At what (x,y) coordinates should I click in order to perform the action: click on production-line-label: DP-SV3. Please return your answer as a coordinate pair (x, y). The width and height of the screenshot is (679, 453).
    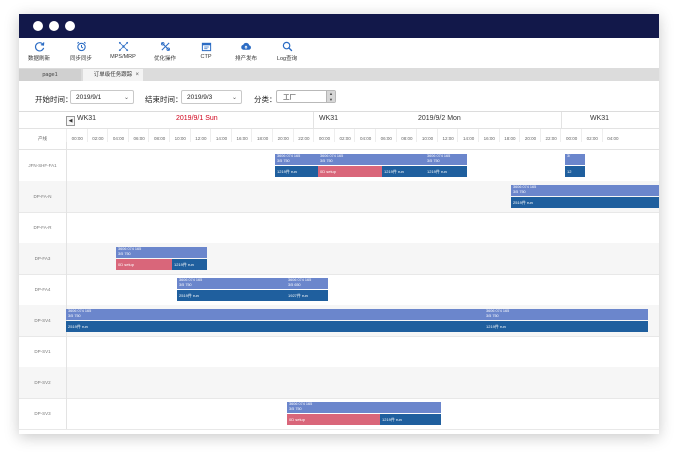
    Looking at the image, I should click on (43, 413).